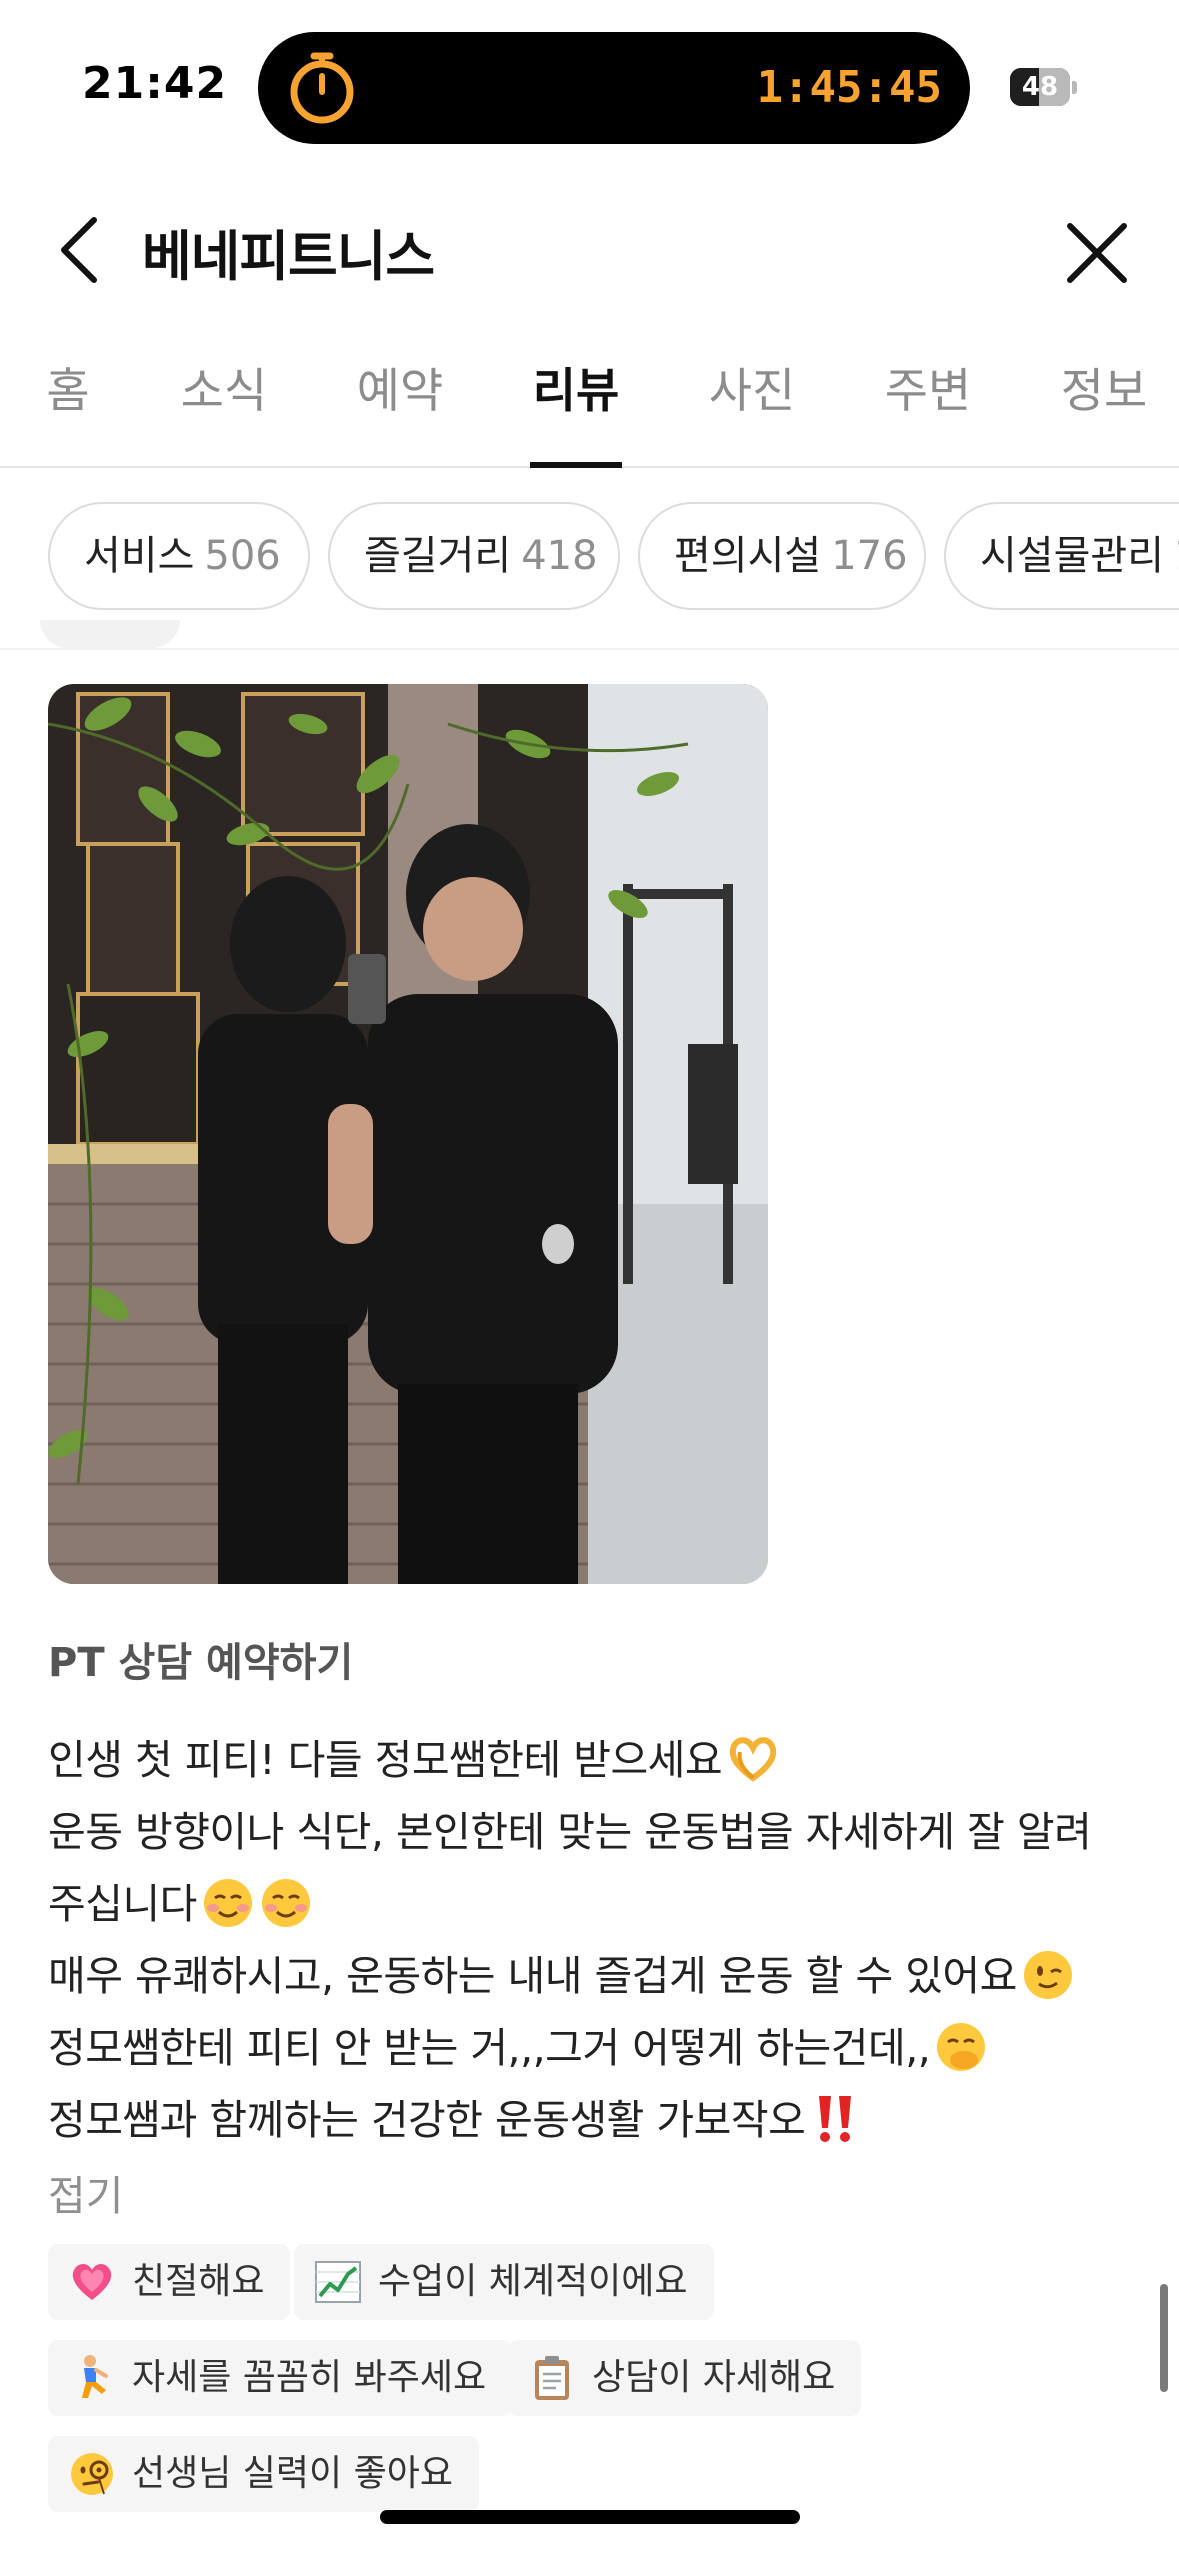 The height and width of the screenshot is (2556, 1179). Describe the element at coordinates (504, 2282) in the screenshot. I see `review-tag: 수업이 체계적이에요` at that location.